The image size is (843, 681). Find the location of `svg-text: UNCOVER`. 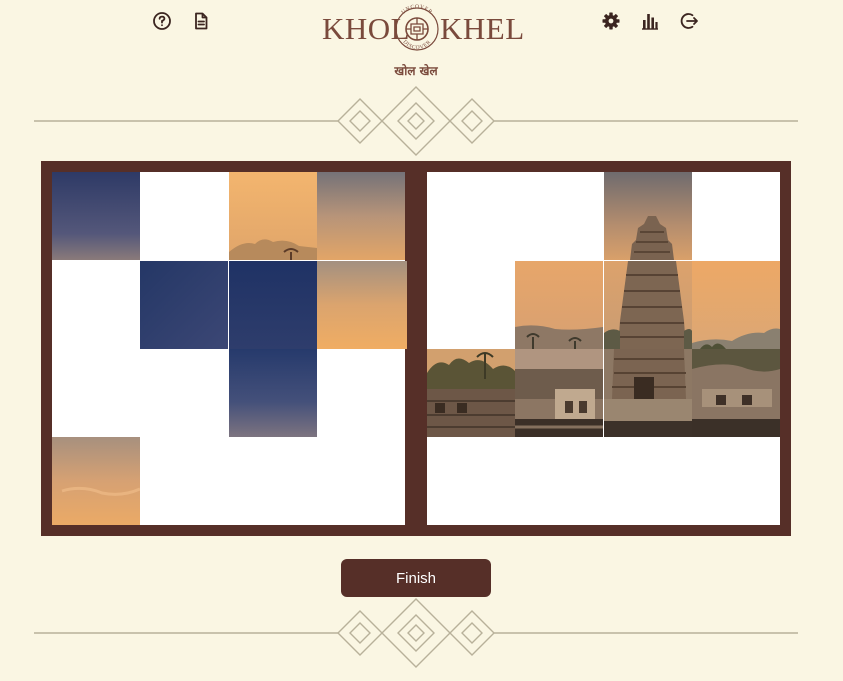

svg-text: UNCOVER is located at coordinates (417, 10).